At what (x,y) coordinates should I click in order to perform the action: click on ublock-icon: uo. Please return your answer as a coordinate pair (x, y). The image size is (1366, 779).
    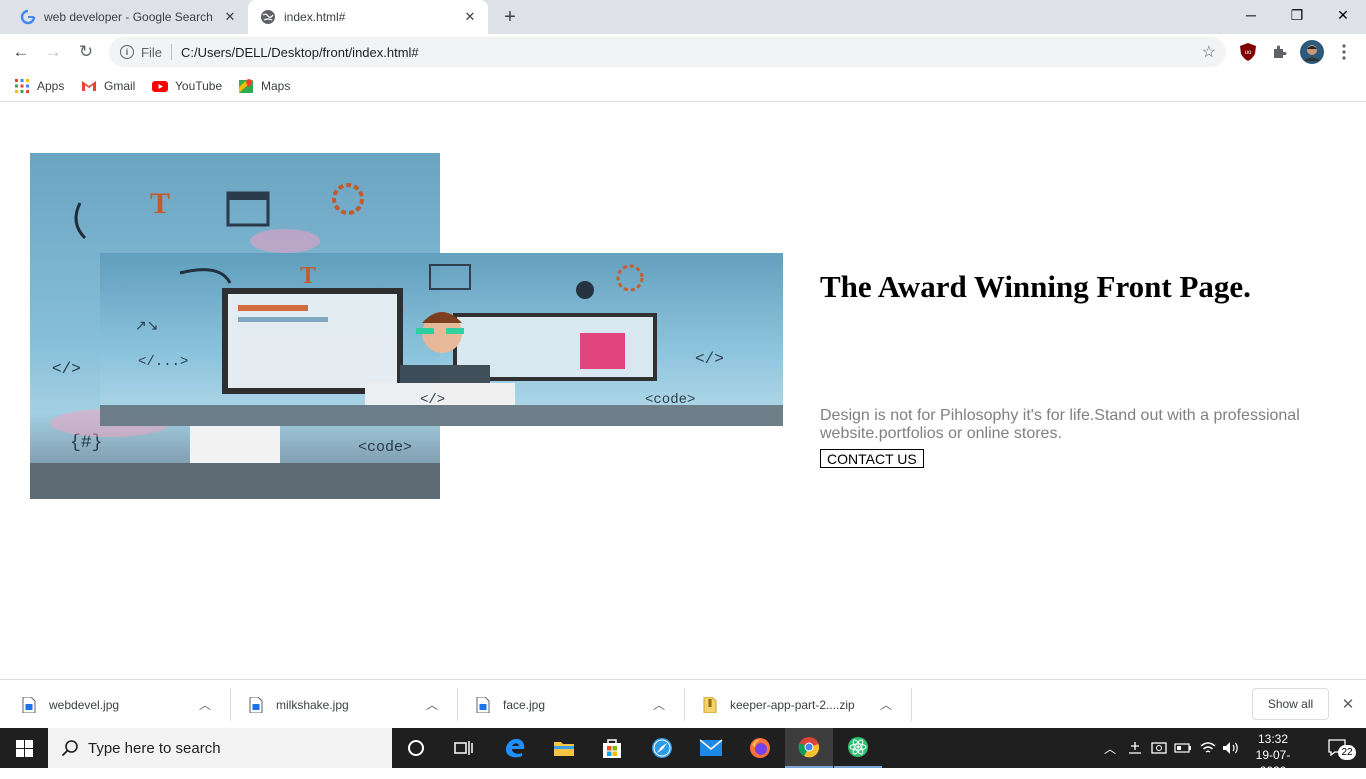
    Looking at the image, I should click on (1248, 52).